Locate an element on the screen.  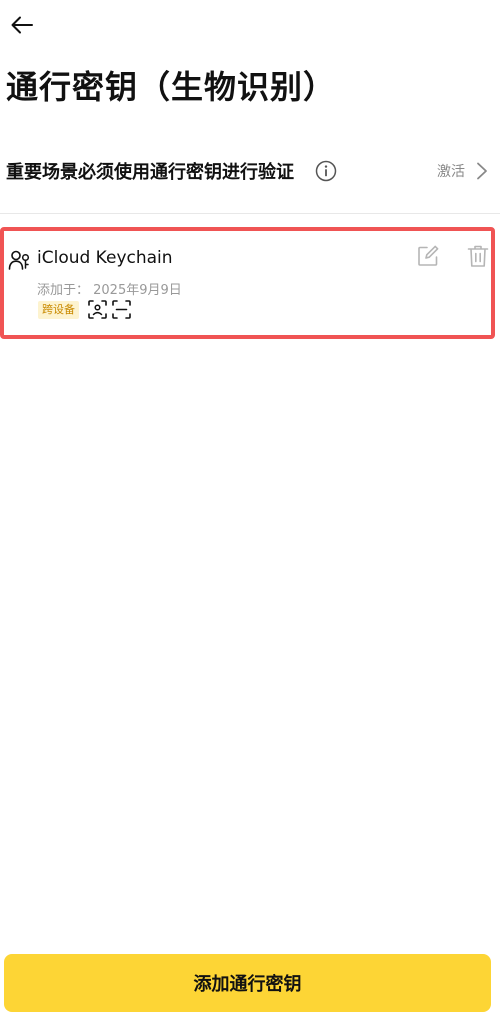
info-icon is located at coordinates (326, 171).